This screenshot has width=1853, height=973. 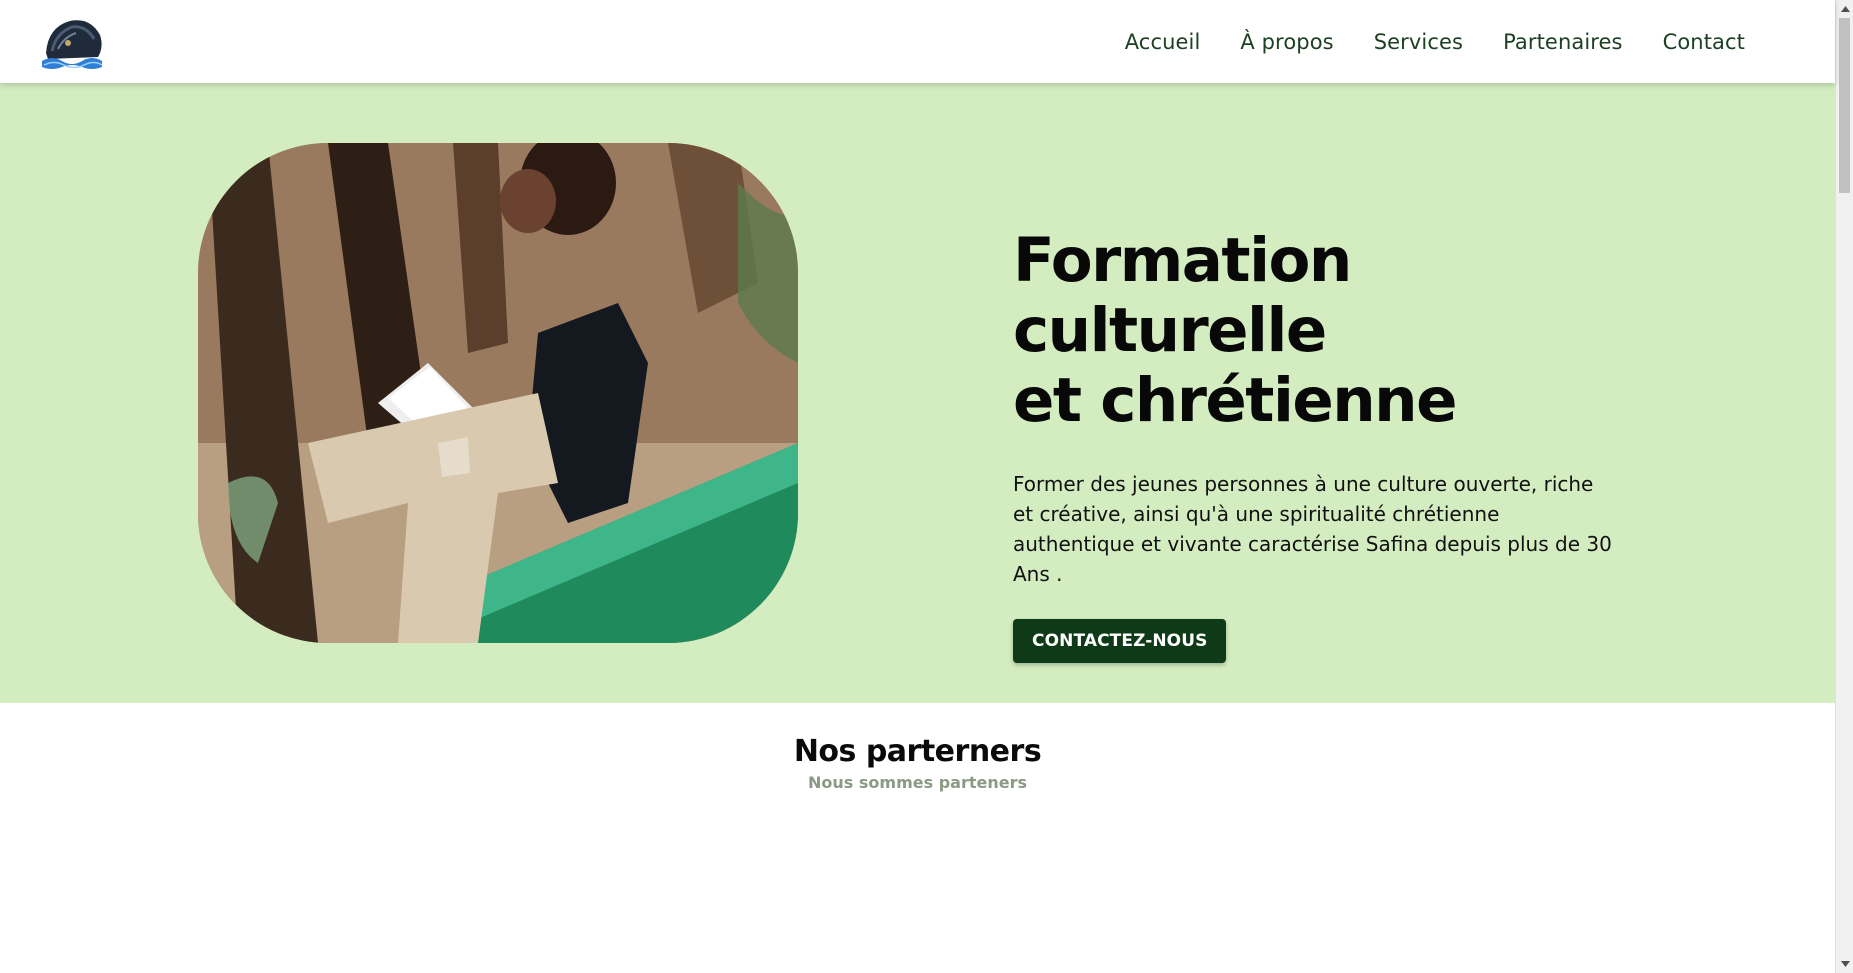 I want to click on triangle-down-icon, so click(x=1845, y=964).